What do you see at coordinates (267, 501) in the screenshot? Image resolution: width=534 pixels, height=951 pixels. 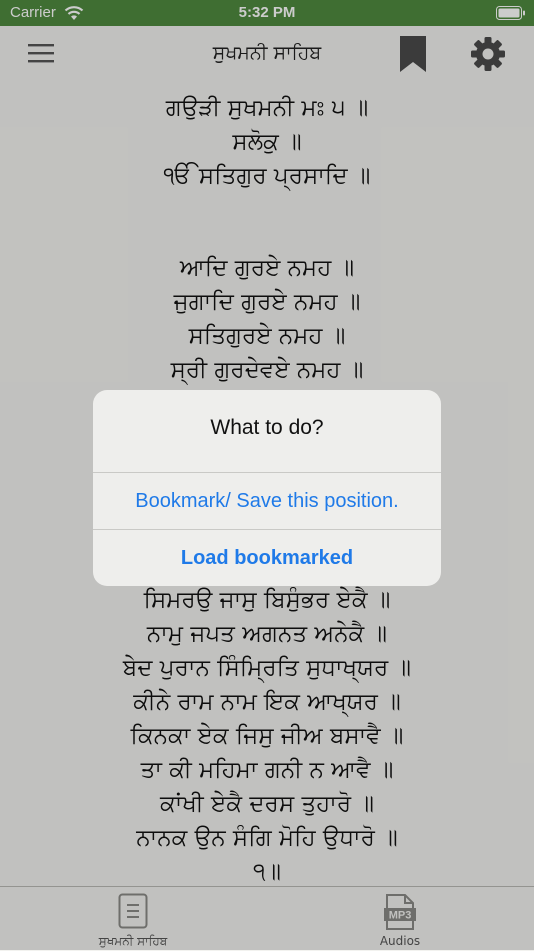 I see `bookmark-save-button: Bookmark/ Save this position.` at bounding box center [267, 501].